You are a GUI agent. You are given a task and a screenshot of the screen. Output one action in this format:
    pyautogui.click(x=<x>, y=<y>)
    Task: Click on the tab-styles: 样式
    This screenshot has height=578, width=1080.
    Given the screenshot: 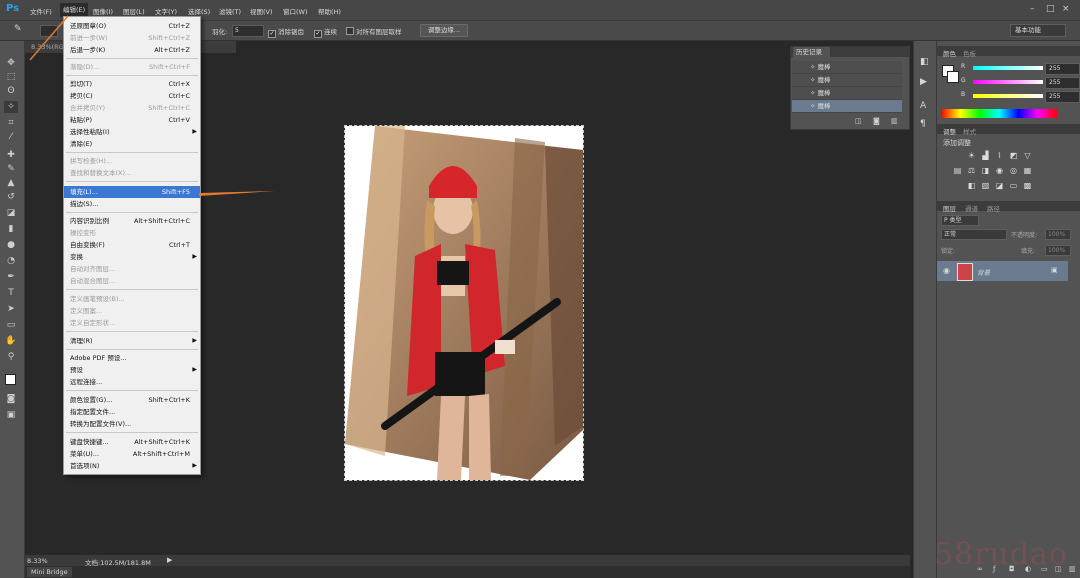 What is the action you would take?
    pyautogui.click(x=969, y=131)
    